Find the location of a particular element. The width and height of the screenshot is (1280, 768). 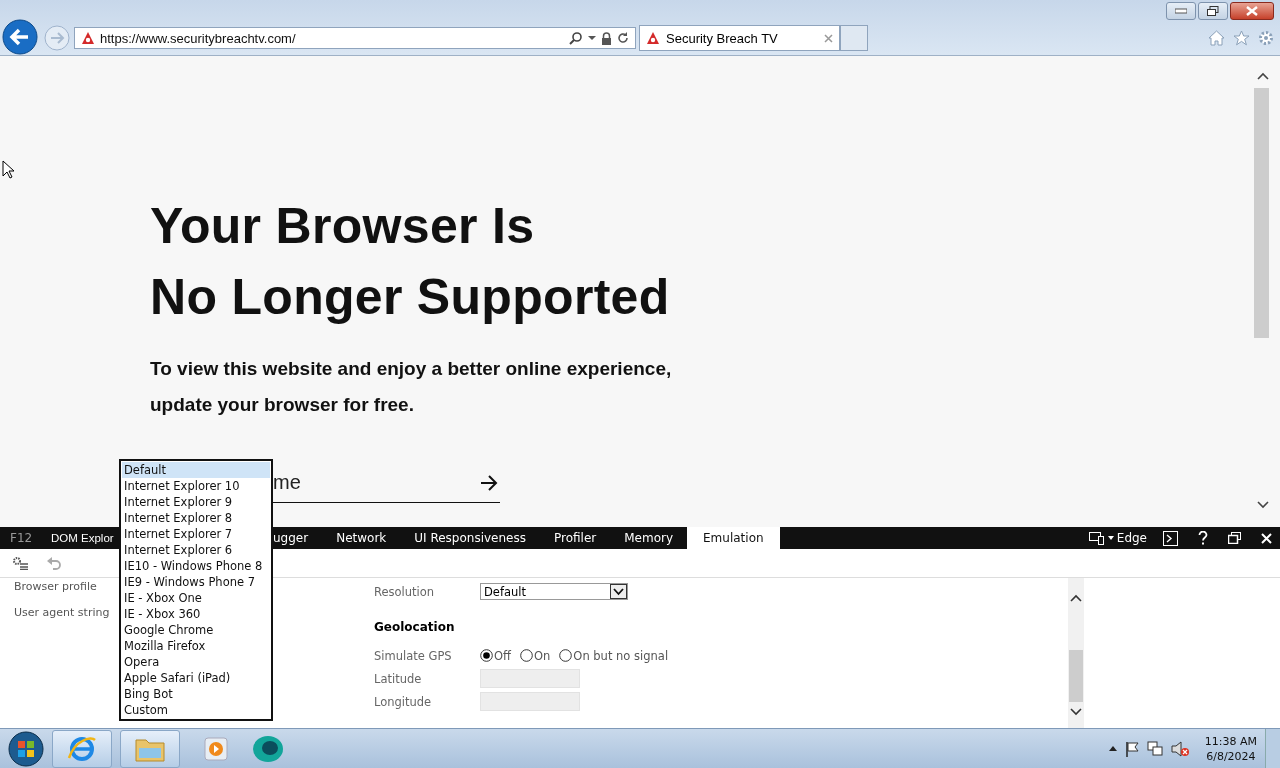

minimize-icon is located at coordinates (1181, 11).